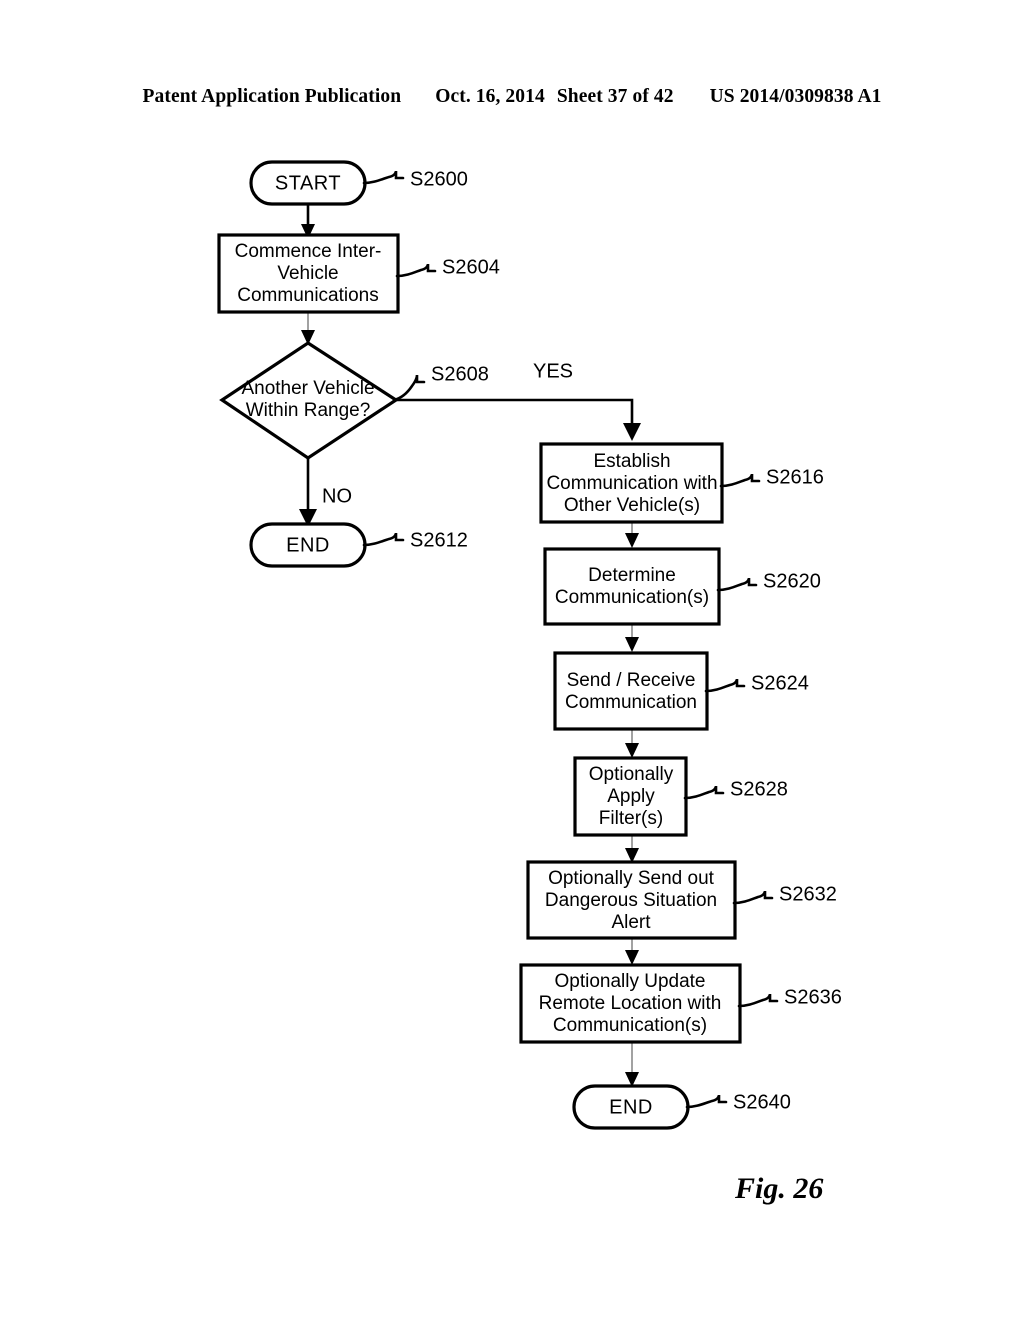 The height and width of the screenshot is (1320, 1024). What do you see at coordinates (460, 374) in the screenshot?
I see `ref-label-s2608: S2608` at bounding box center [460, 374].